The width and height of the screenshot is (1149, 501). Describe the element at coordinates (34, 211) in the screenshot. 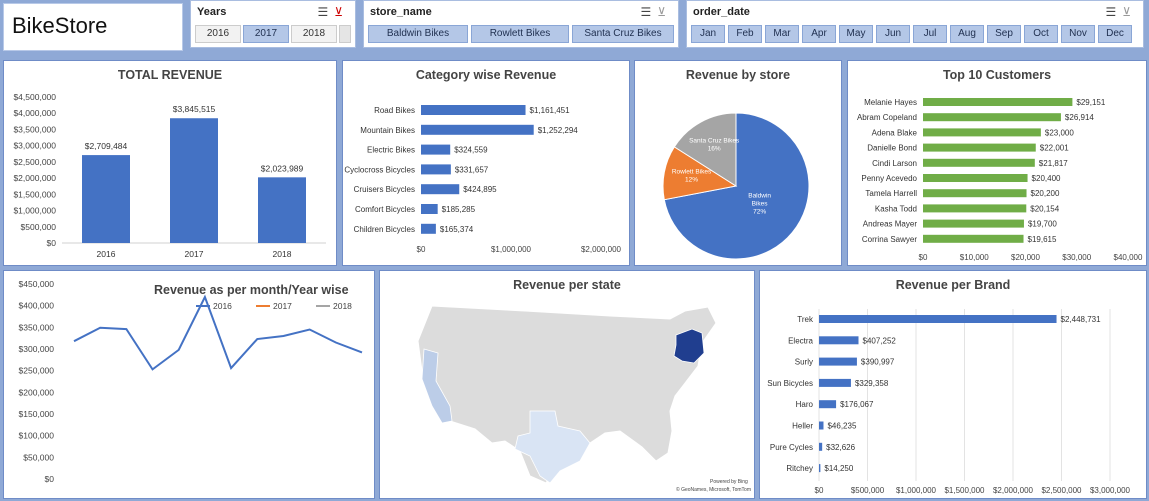

I see `y-tick-label: $1,000,000` at that location.